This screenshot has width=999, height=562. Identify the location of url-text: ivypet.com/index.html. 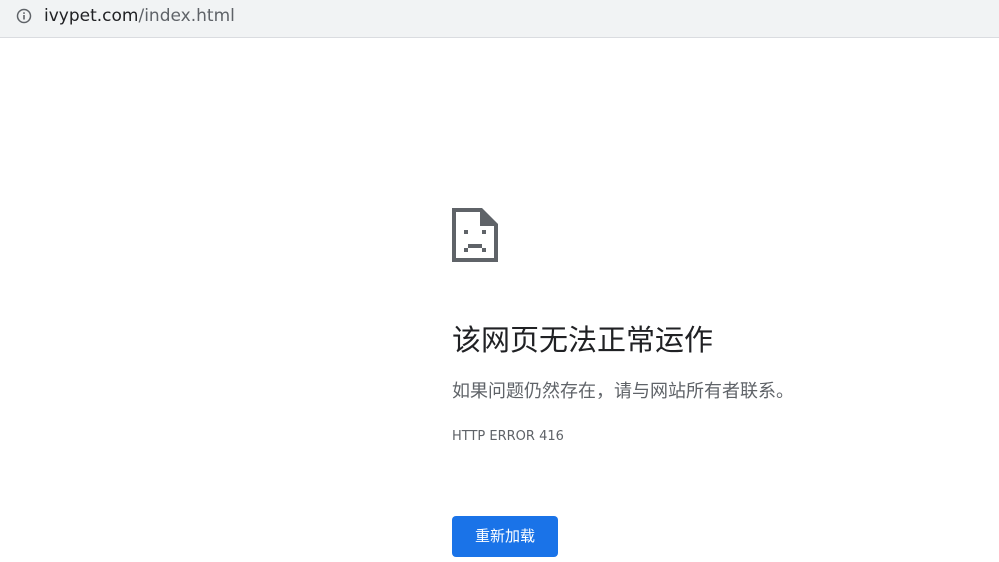
(139, 16).